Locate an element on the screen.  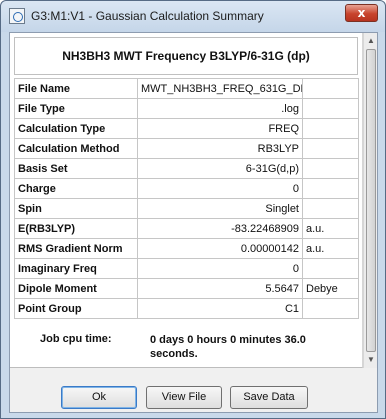
row-label: Spin is located at coordinates (76, 208).